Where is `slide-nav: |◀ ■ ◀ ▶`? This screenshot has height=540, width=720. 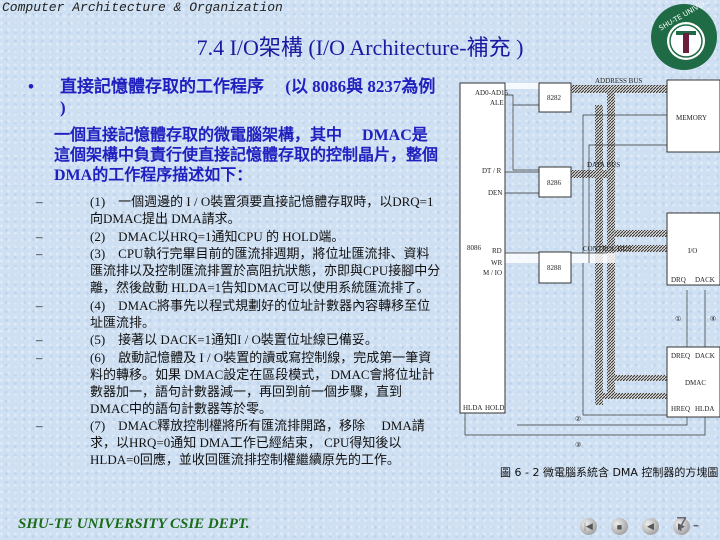 slide-nav: |◀ ■ ◀ ▶ is located at coordinates (635, 526).